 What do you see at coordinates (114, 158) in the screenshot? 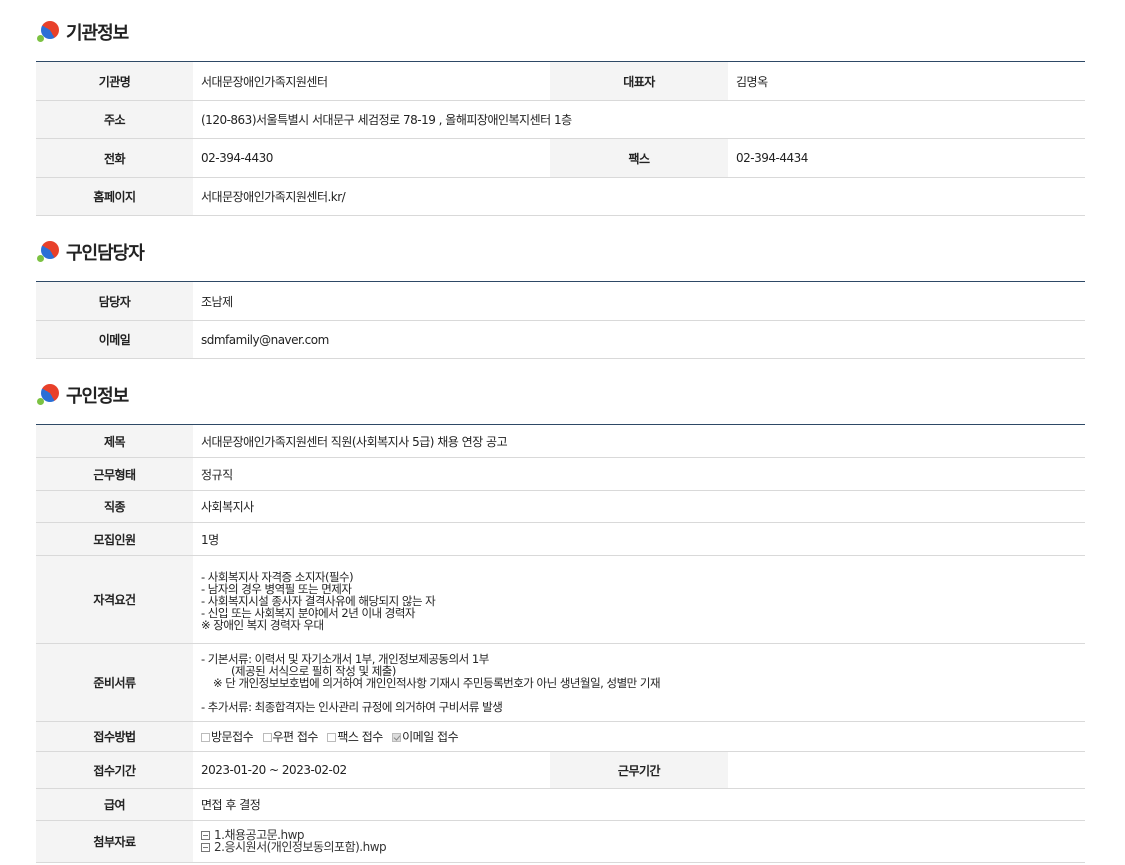
I see `org-tel-label: 전화` at bounding box center [114, 158].